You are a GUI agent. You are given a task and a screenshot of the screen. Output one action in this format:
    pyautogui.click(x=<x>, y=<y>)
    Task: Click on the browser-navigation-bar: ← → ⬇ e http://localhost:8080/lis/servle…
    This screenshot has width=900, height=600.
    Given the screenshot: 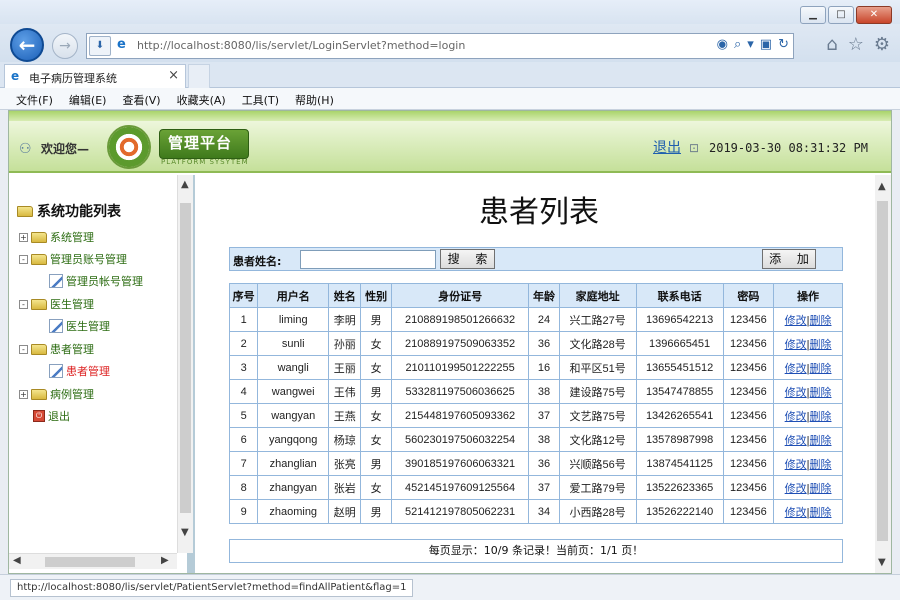 What is the action you would take?
    pyautogui.click(x=450, y=45)
    